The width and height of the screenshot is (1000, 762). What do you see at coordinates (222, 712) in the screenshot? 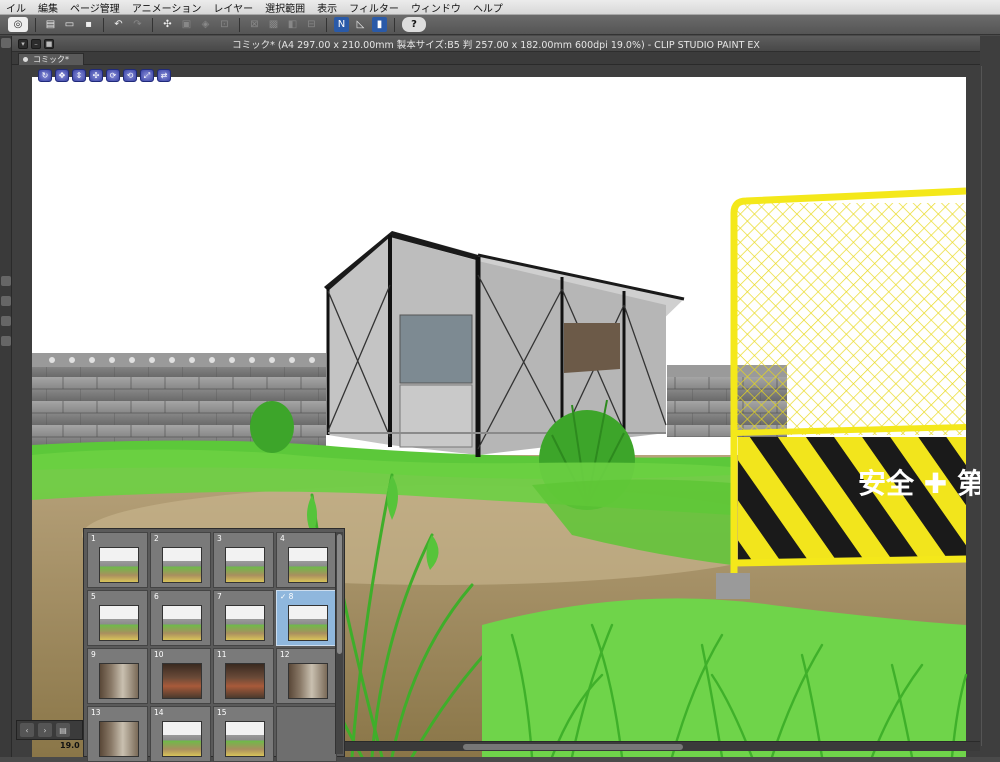
I see `thumb-number: 15` at bounding box center [222, 712].